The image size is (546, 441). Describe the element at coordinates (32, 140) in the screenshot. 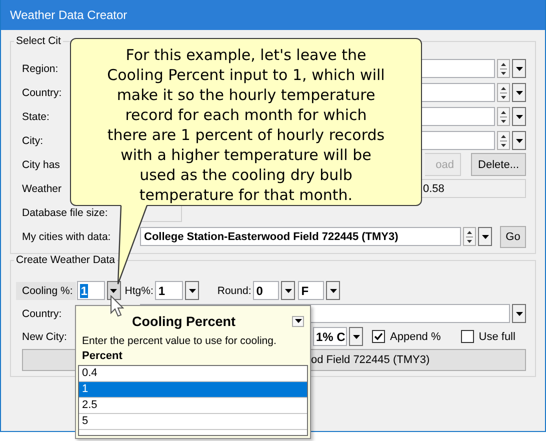

I see `field-label: City:` at that location.